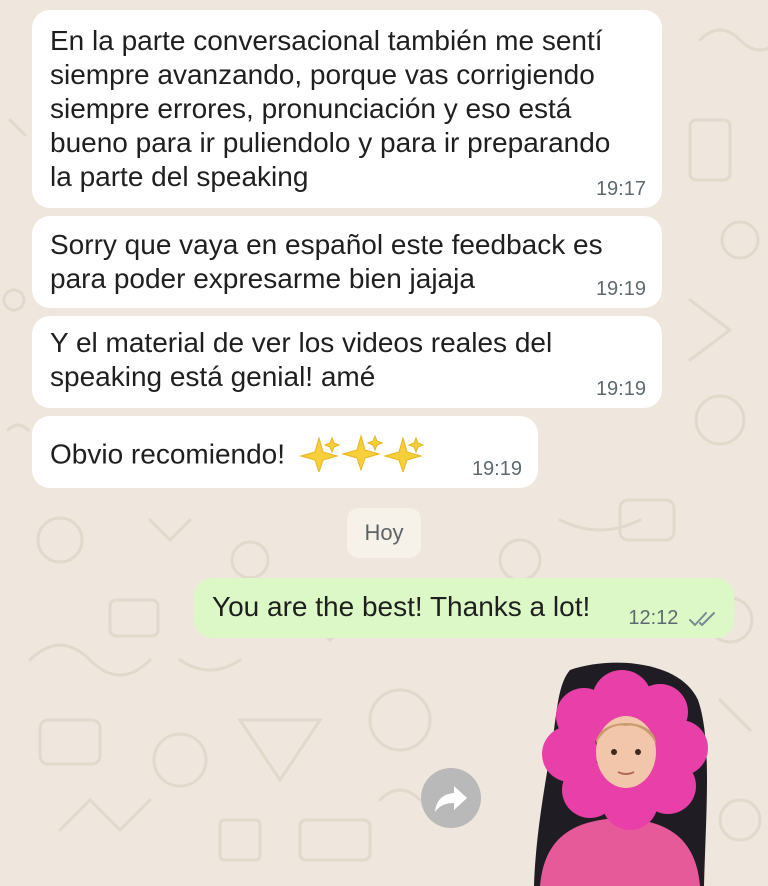  I want to click on sparkles-emoji, so click(362, 456).